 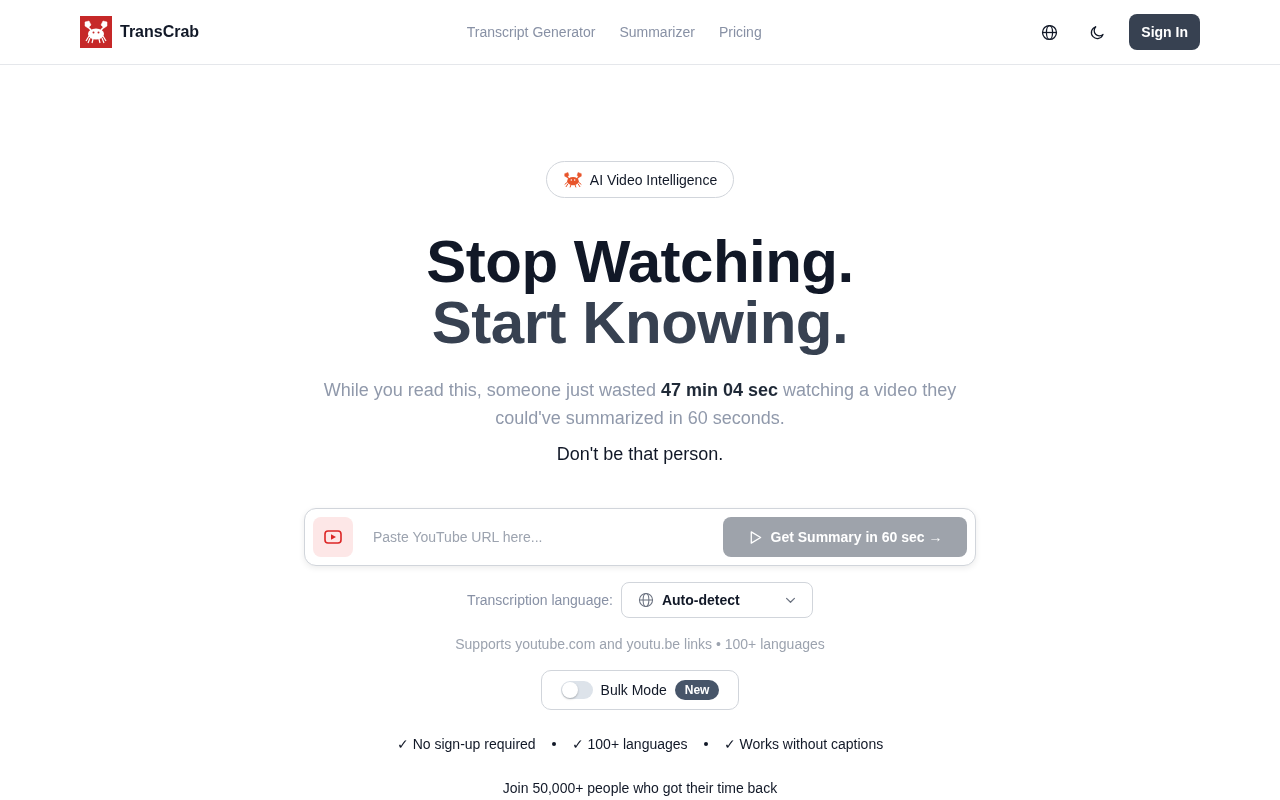 What do you see at coordinates (1097, 32) in the screenshot?
I see `moon-icon` at bounding box center [1097, 32].